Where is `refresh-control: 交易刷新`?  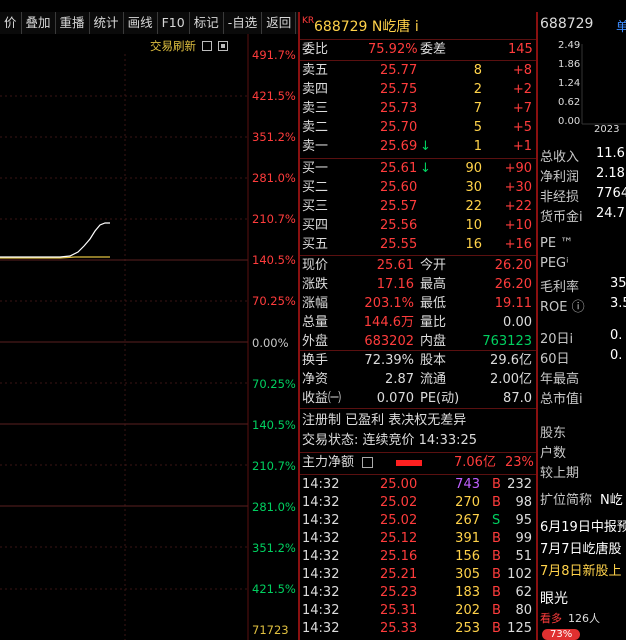 refresh-control: 交易刷新 is located at coordinates (189, 46).